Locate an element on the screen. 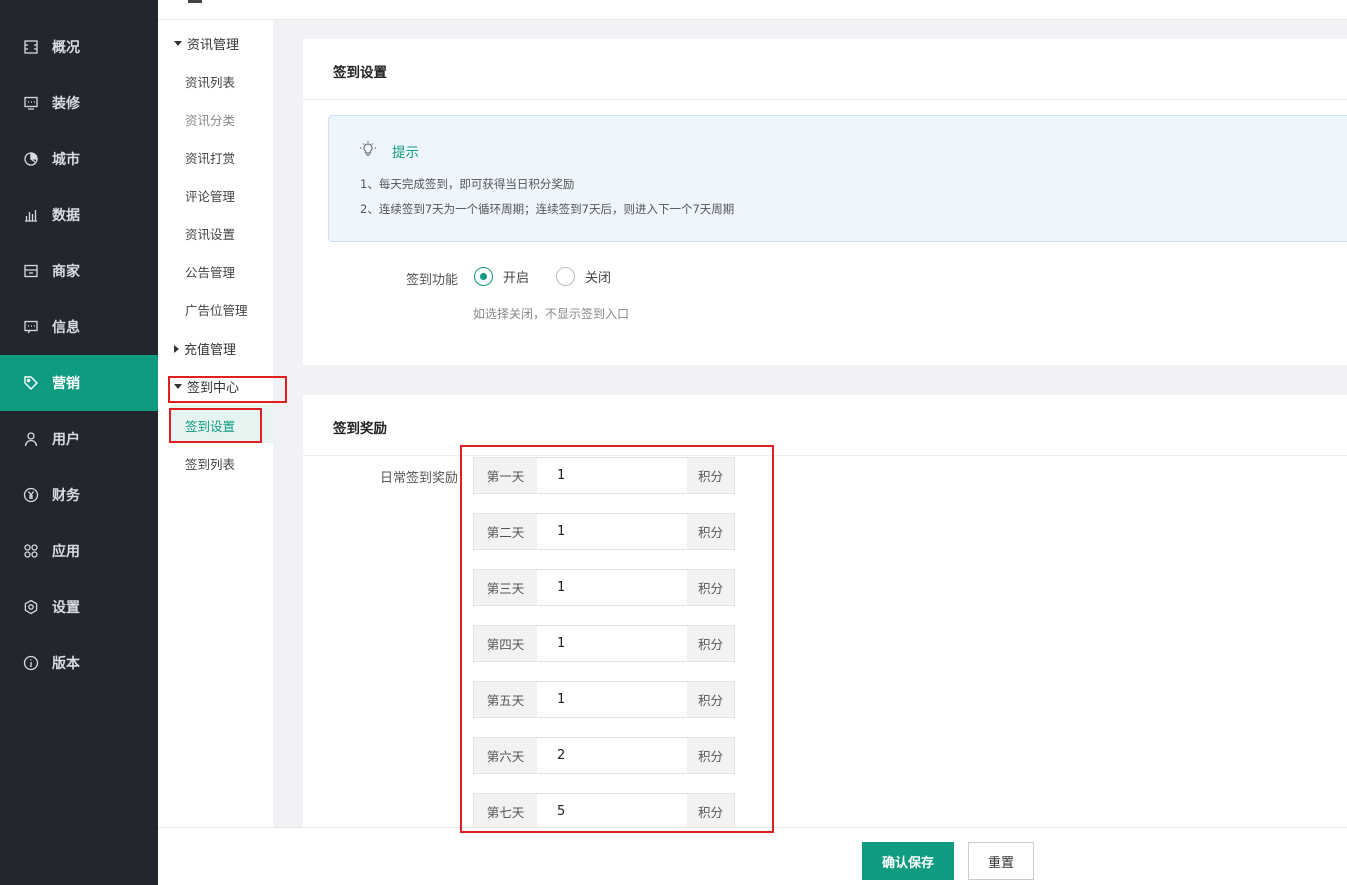  radio-checked-icon is located at coordinates (483, 276).